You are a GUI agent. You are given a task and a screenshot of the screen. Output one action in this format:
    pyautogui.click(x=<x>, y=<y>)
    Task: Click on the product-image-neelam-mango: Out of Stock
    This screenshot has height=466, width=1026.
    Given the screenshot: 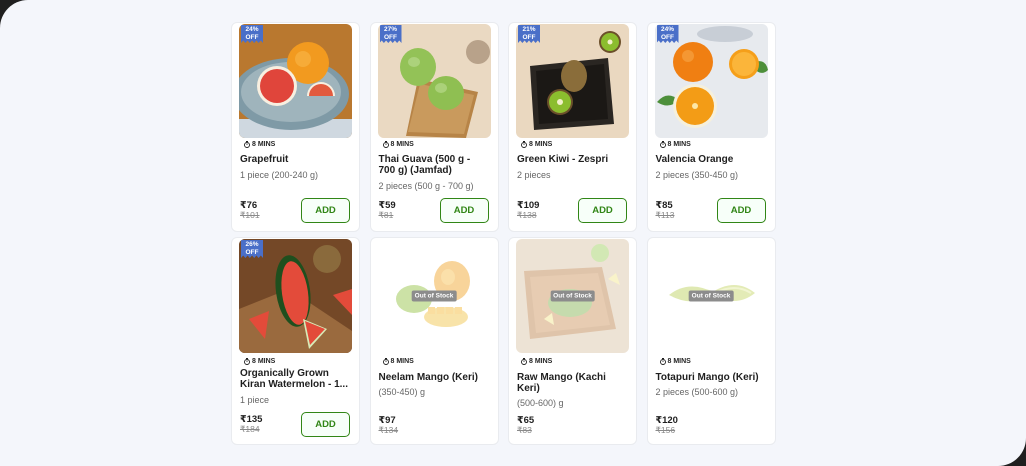 What is the action you would take?
    pyautogui.click(x=434, y=296)
    